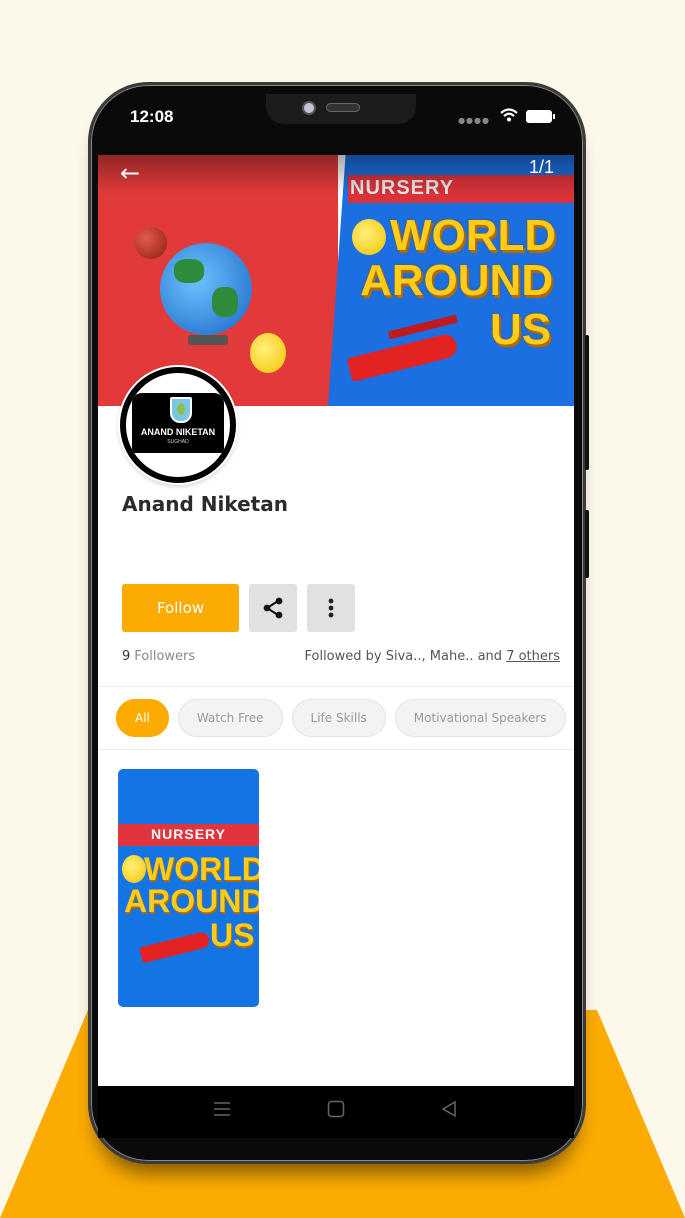 This screenshot has height=1218, width=685. I want to click on page-indicator: 1/1, so click(541, 167).